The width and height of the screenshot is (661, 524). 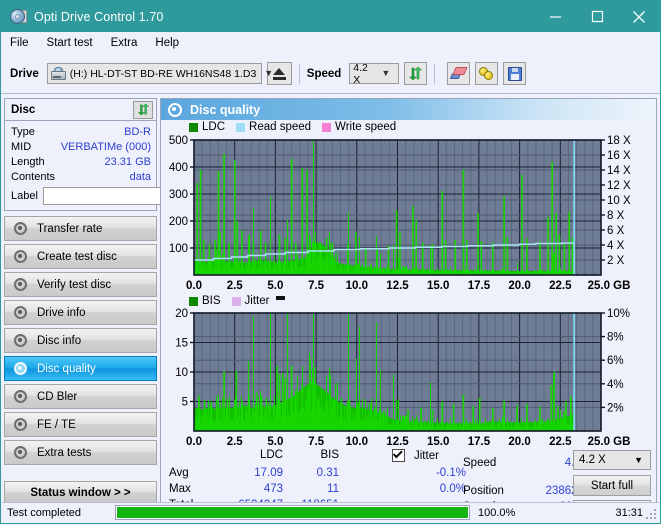 What do you see at coordinates (80, 368) in the screenshot?
I see `sidebar-item-disc-quality: Disc quality` at bounding box center [80, 368].